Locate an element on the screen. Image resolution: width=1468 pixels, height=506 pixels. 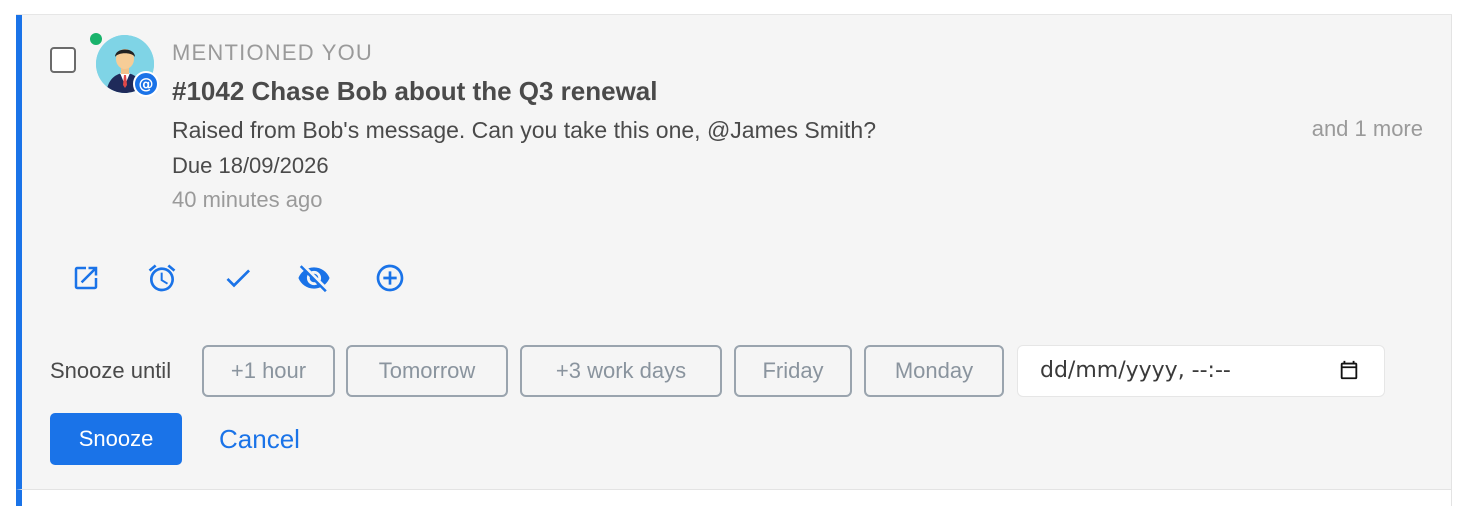
eye-off-icon is located at coordinates (314, 279).